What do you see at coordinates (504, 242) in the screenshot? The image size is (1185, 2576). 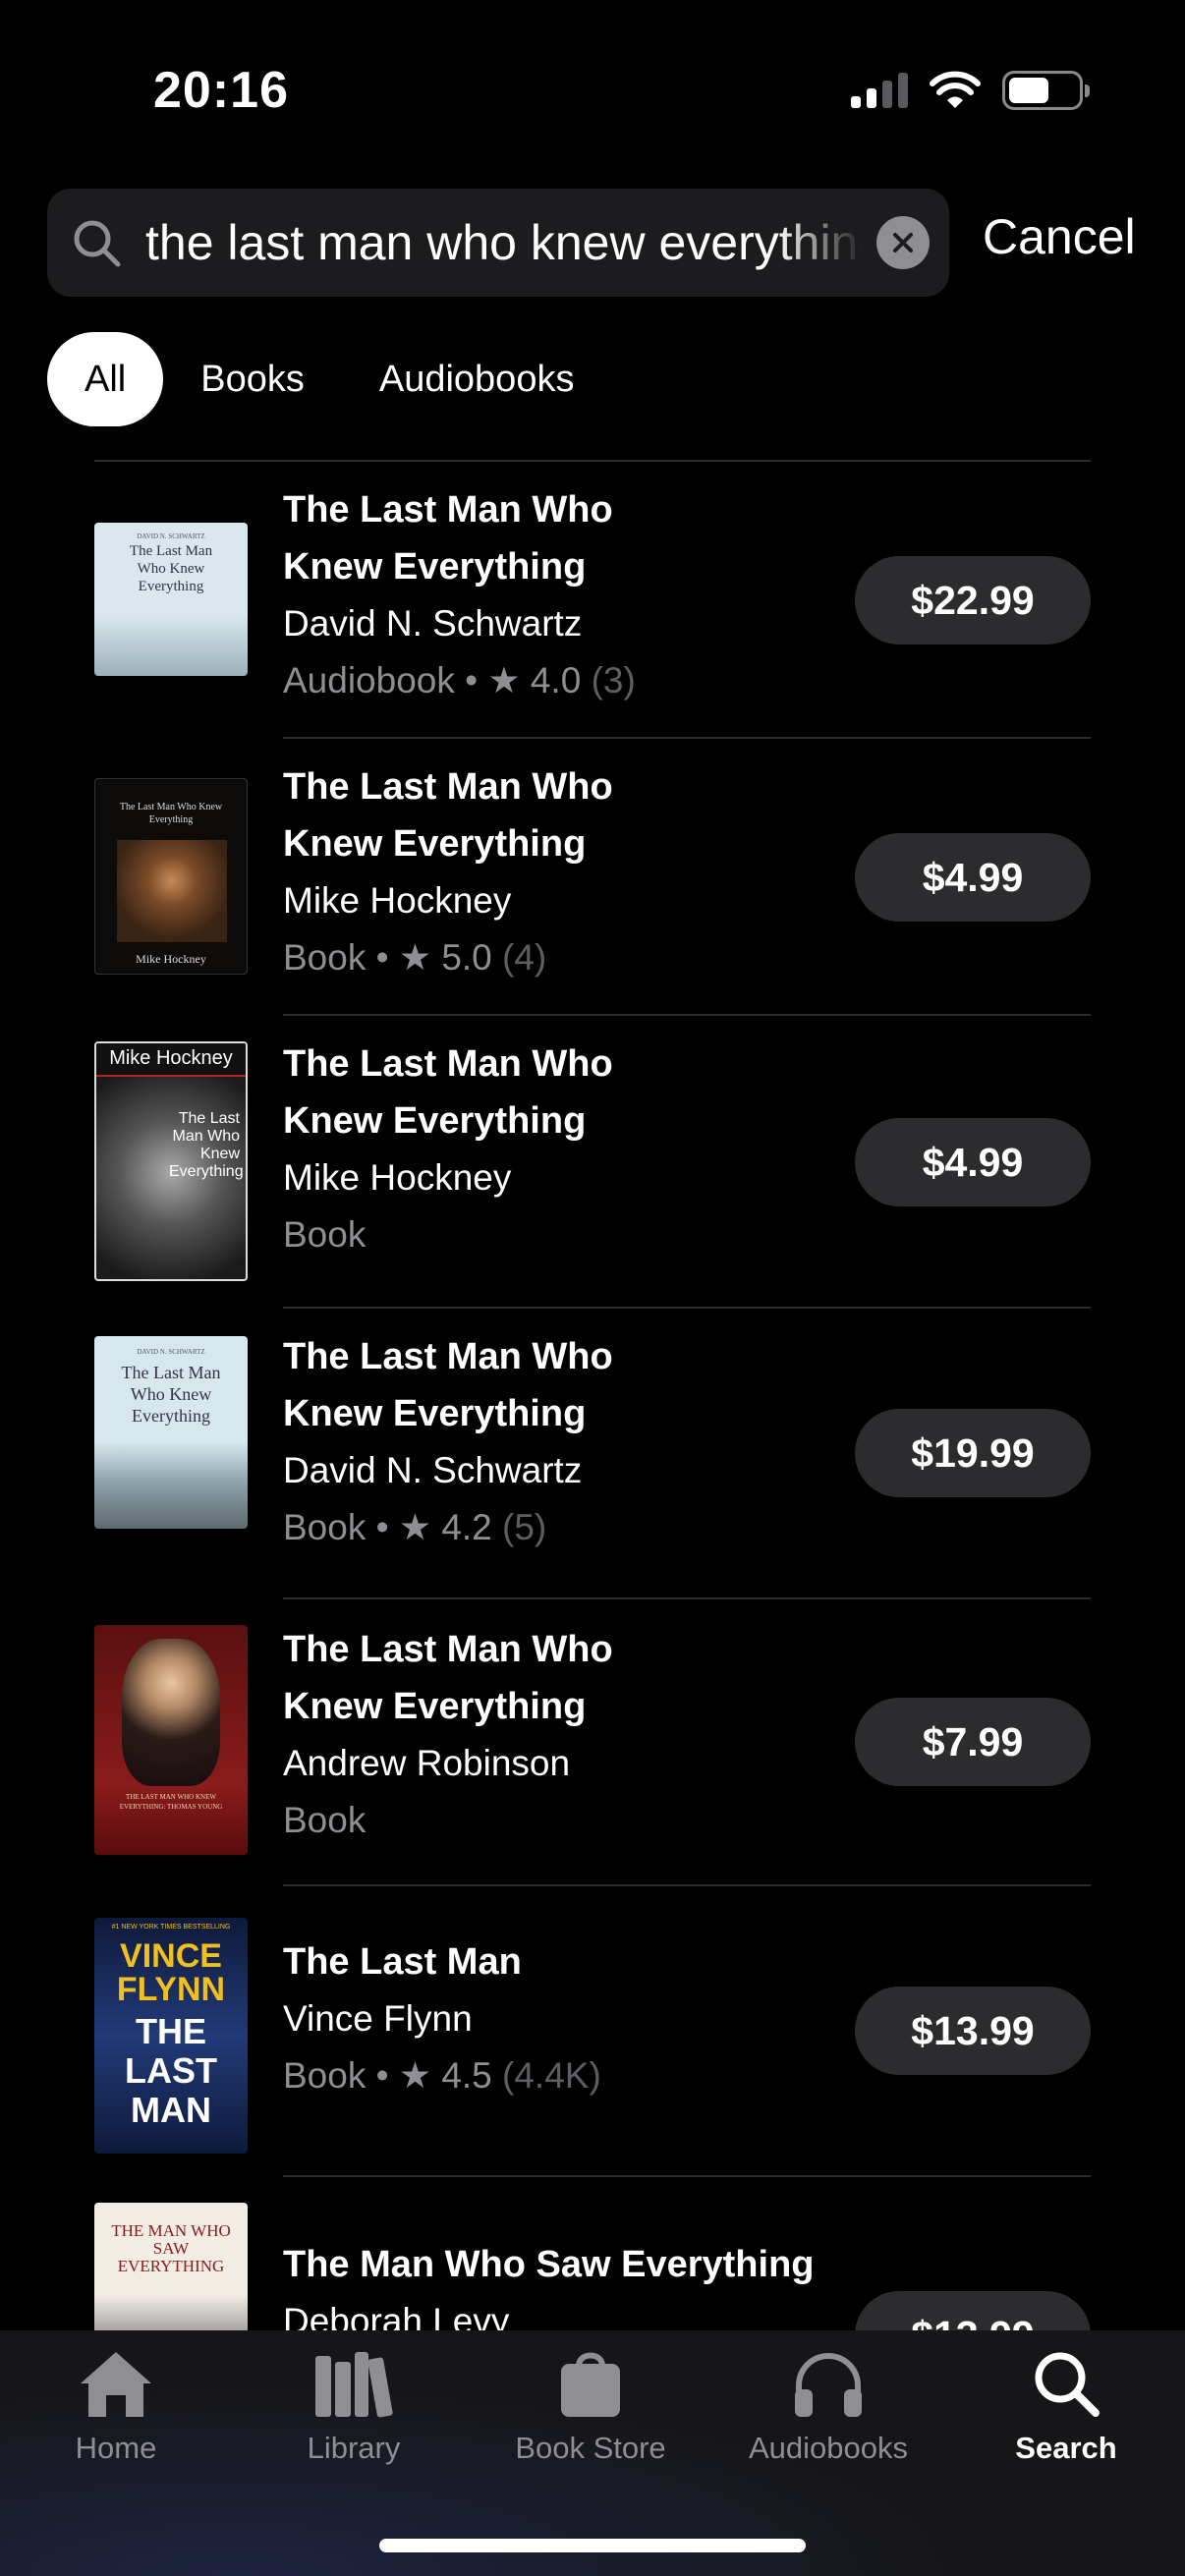 I see `search-input: the last man who knew everything` at bounding box center [504, 242].